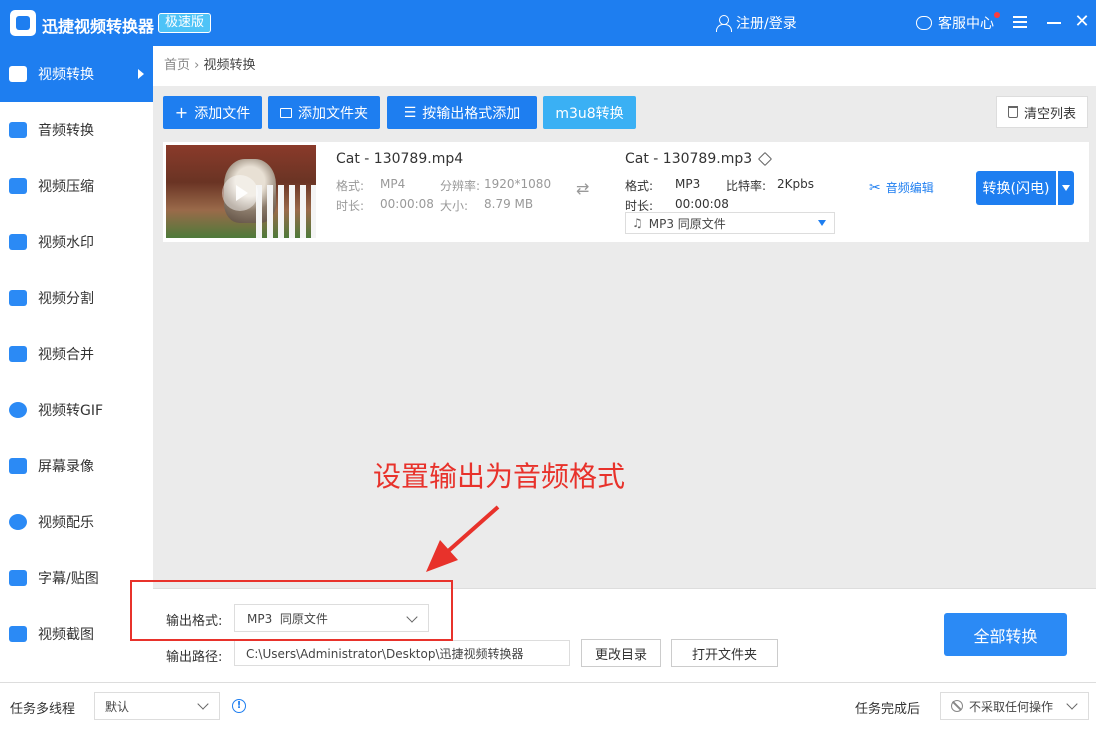 The image size is (1096, 729). I want to click on list-icon: ☰, so click(410, 112).